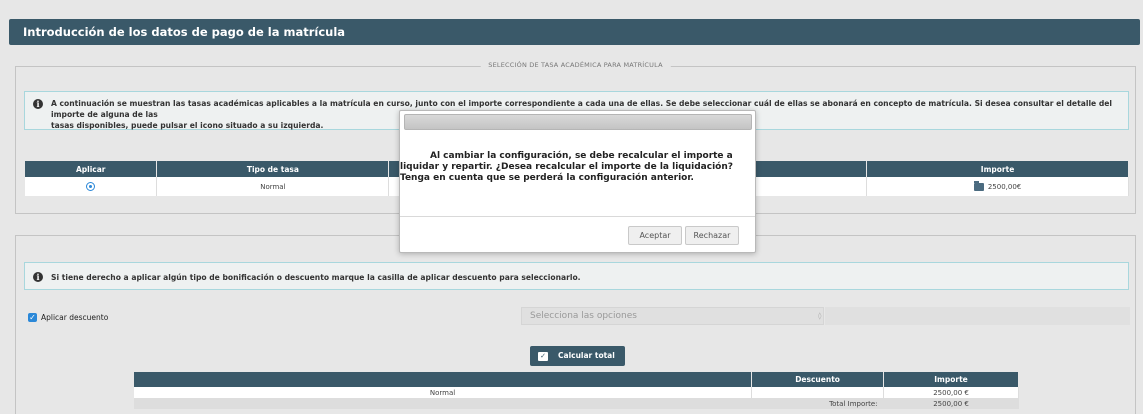 Image resolution: width=1143 pixels, height=414 pixels. Describe the element at coordinates (273, 186) in the screenshot. I see `rate-type-cell: Normal` at that location.